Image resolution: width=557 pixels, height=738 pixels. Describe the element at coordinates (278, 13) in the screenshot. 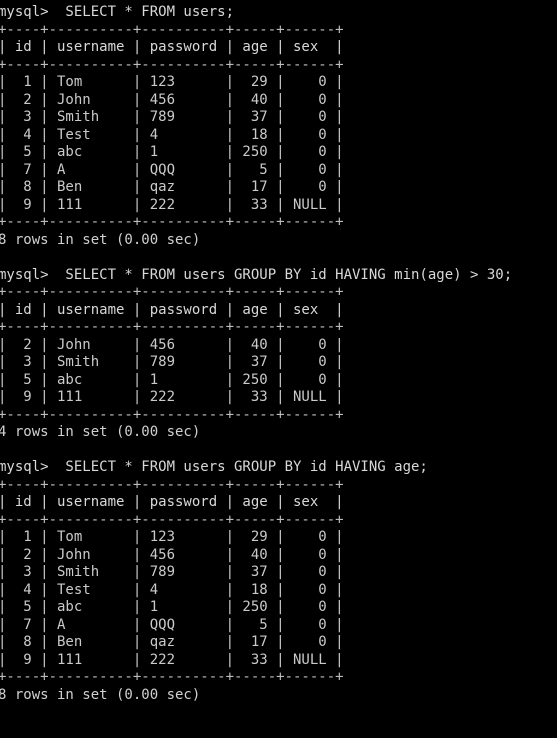

I see `command-line: mysql> SELECT * FROM users;` at that location.